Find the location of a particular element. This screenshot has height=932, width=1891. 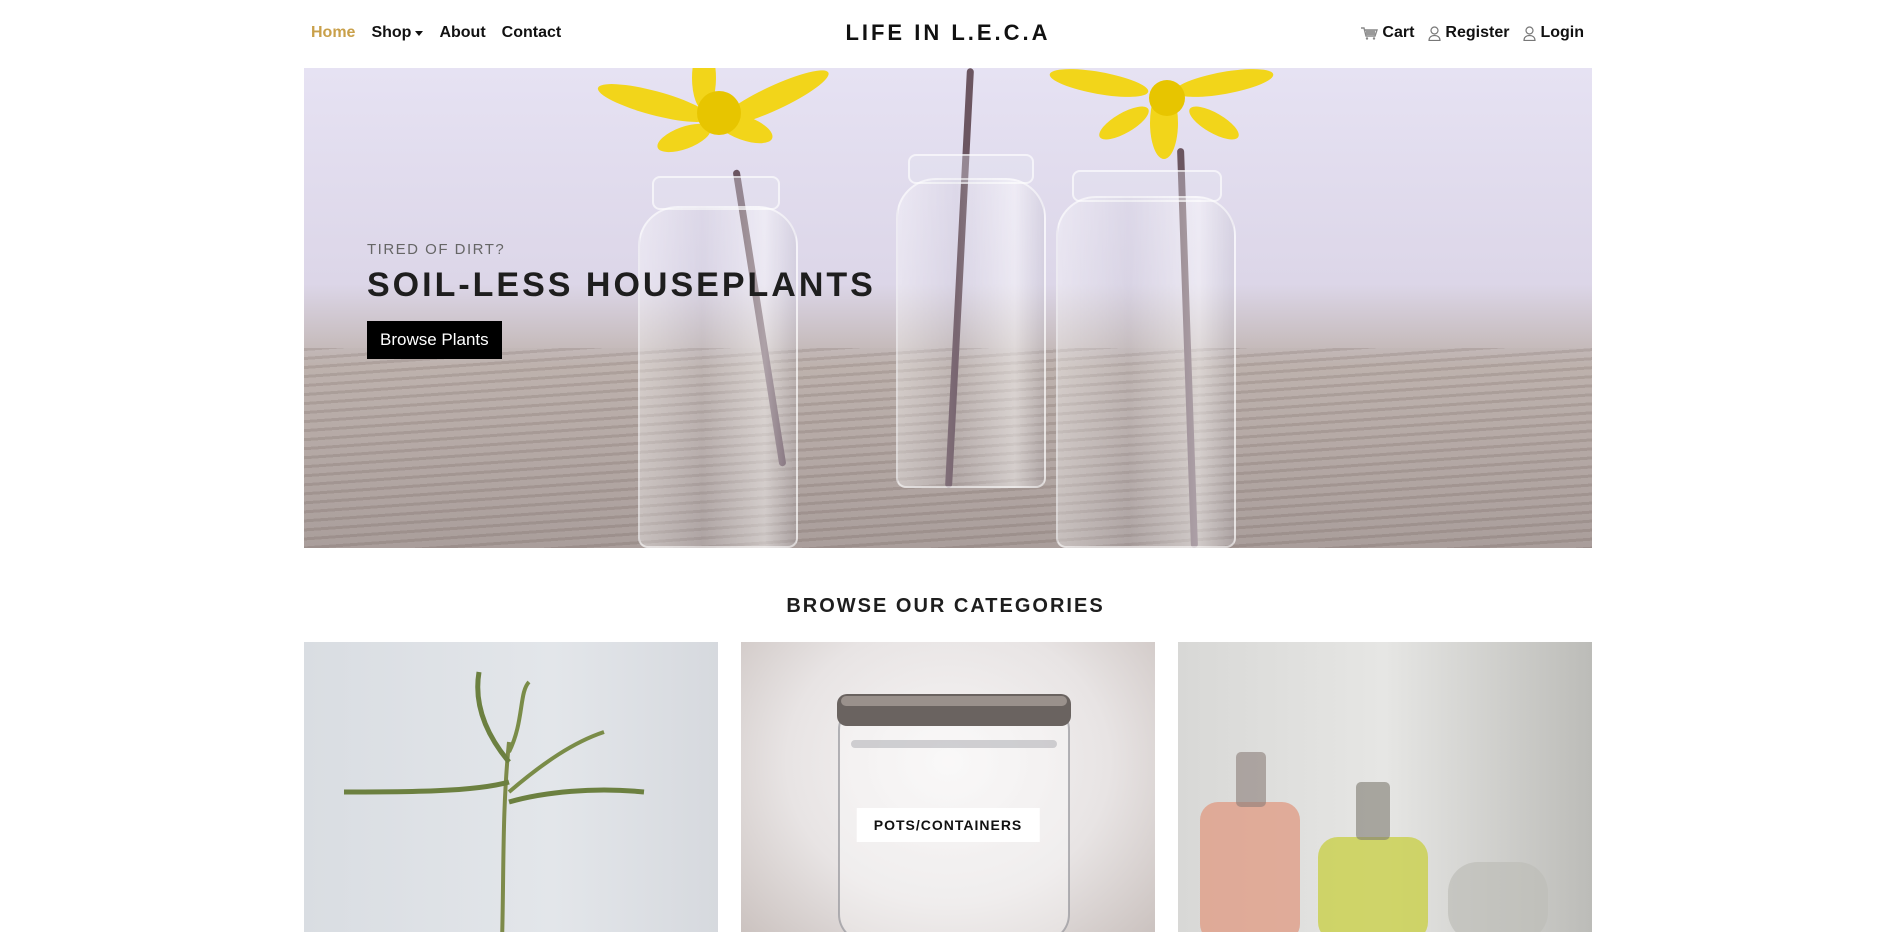

nav-link-cart: Cart is located at coordinates (1387, 33).